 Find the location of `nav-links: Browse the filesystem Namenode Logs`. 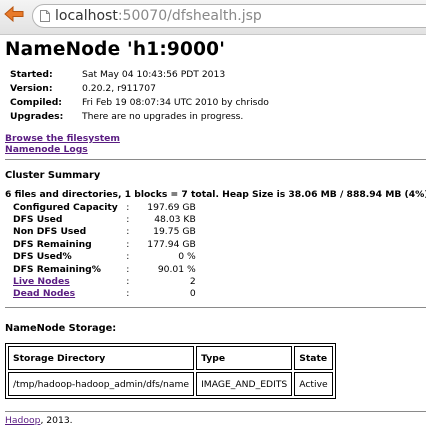

nav-links: Browse the filesystem Namenode Logs is located at coordinates (213, 144).